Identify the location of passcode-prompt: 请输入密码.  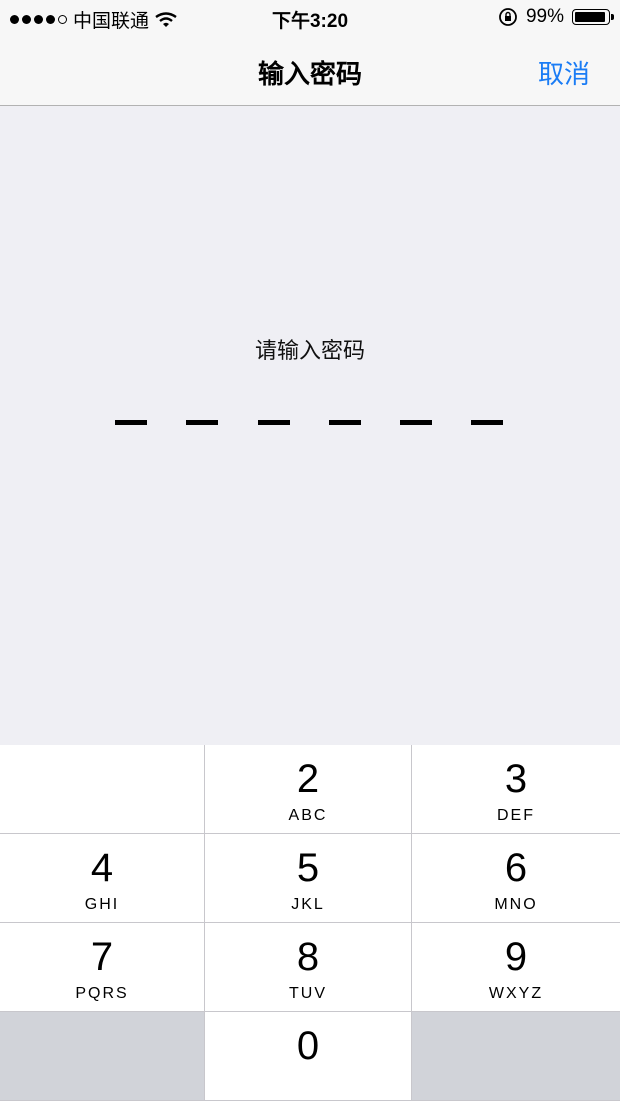
(309, 350).